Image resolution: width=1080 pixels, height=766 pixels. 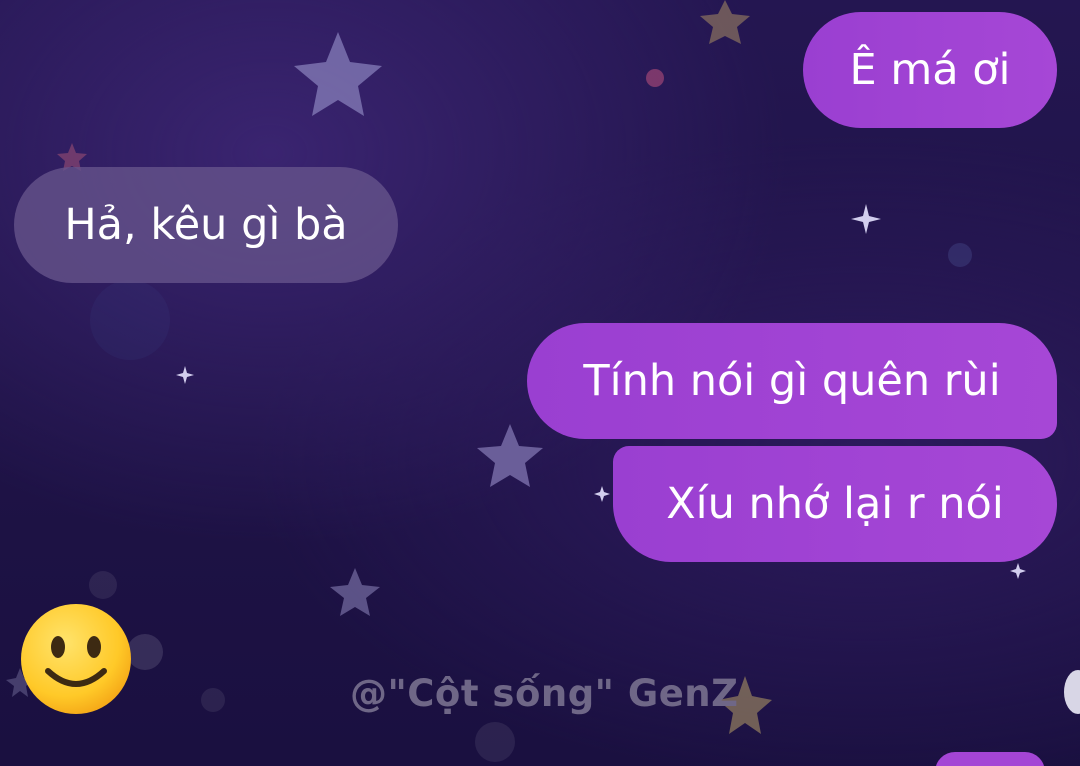 I want to click on message-text: Tính nói gì quên rùi, so click(x=792, y=380).